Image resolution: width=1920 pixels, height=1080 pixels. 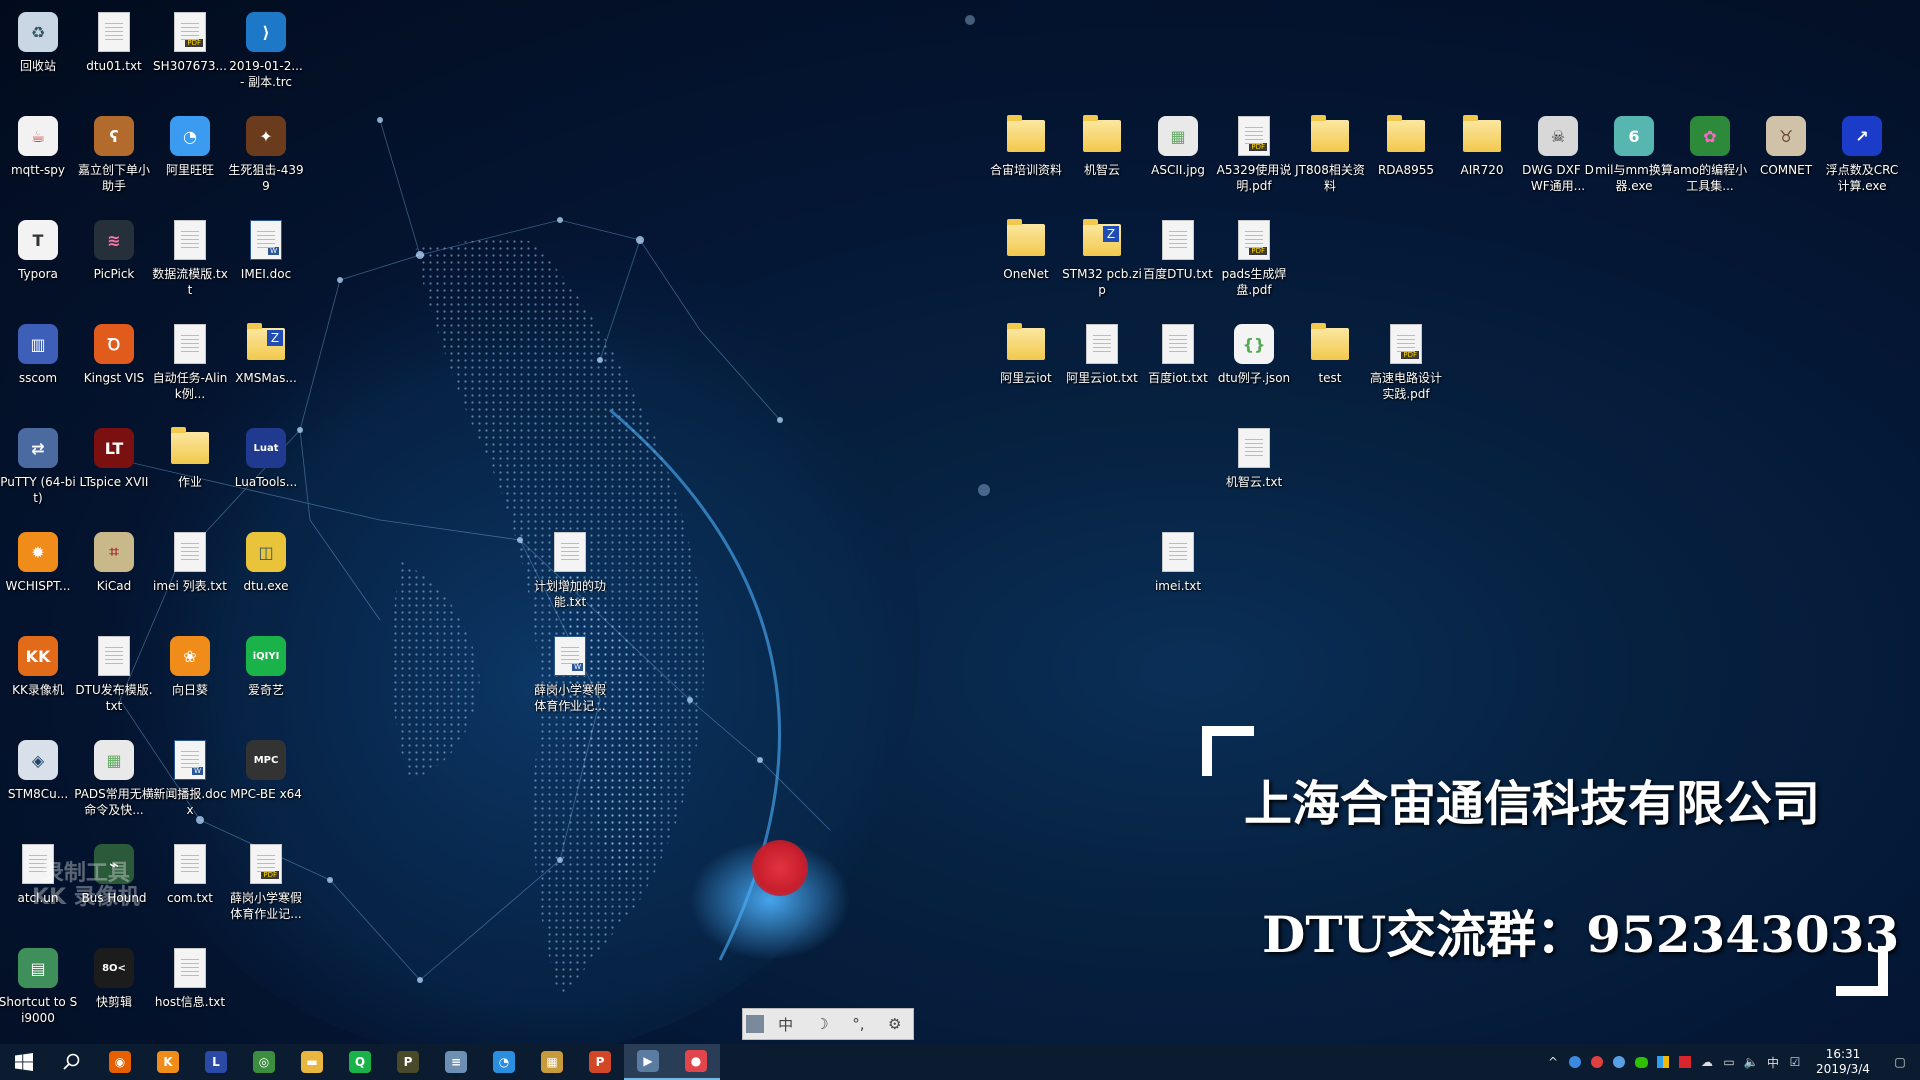 I want to click on ime-halfwidth-button: ☽, so click(x=822, y=1024).